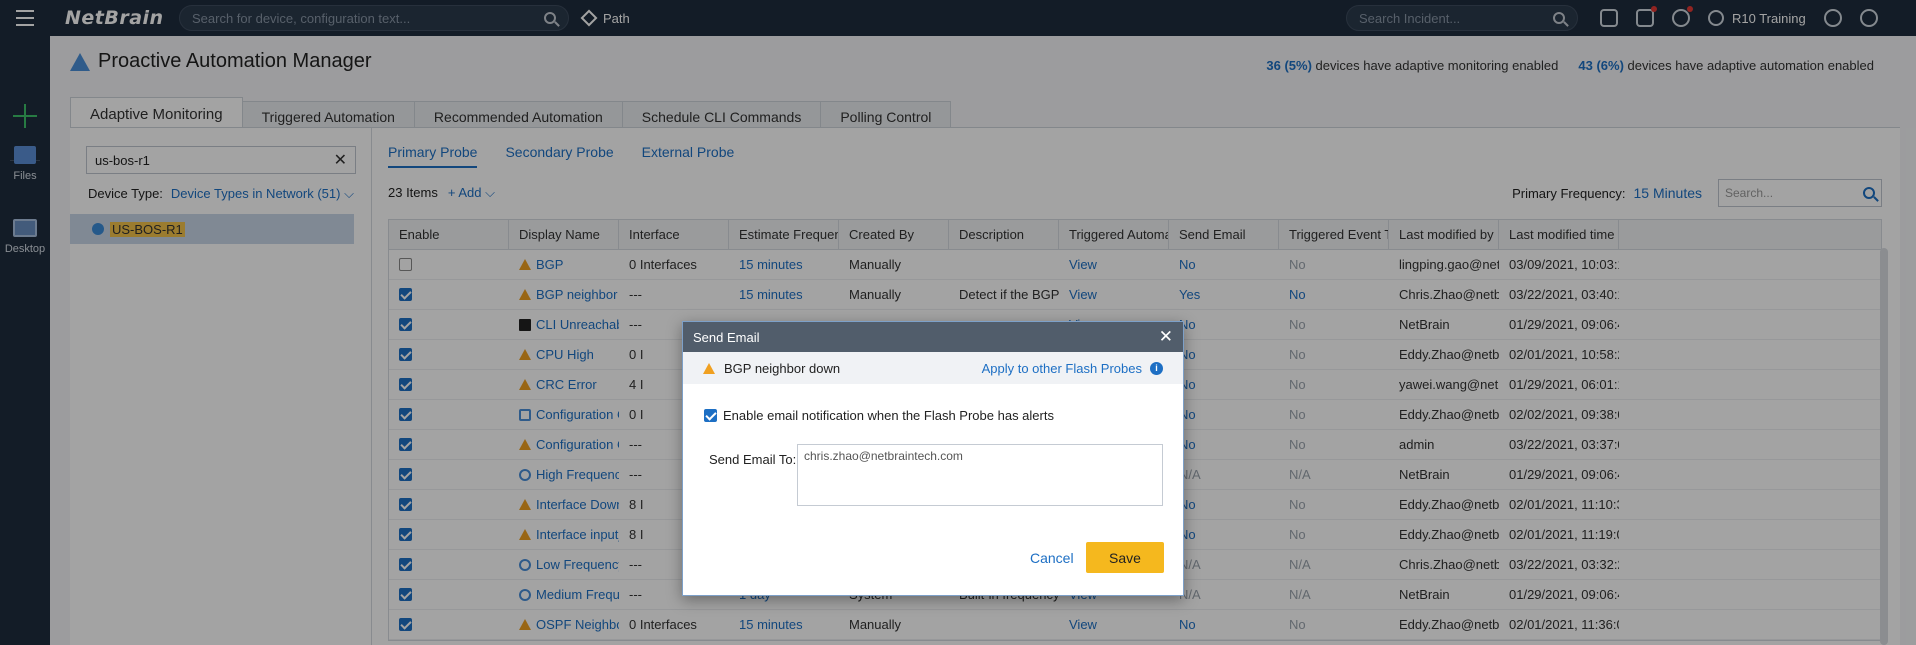  Describe the element at coordinates (782, 368) in the screenshot. I see `dialog-probe-name: BGP neighbor down` at that location.